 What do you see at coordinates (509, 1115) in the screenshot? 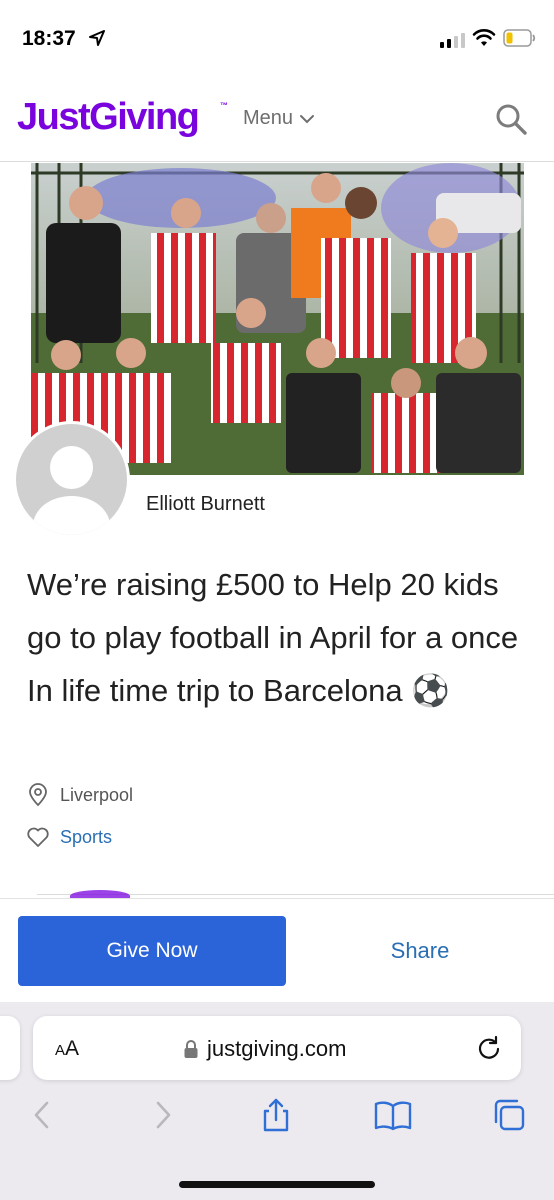
I see `tabs-icon` at bounding box center [509, 1115].